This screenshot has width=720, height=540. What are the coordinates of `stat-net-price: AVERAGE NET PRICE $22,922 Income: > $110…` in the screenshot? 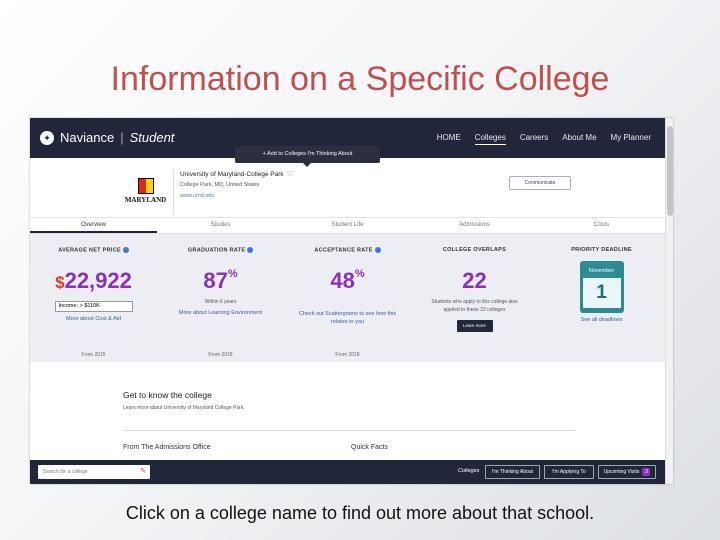 It's located at (93, 298).